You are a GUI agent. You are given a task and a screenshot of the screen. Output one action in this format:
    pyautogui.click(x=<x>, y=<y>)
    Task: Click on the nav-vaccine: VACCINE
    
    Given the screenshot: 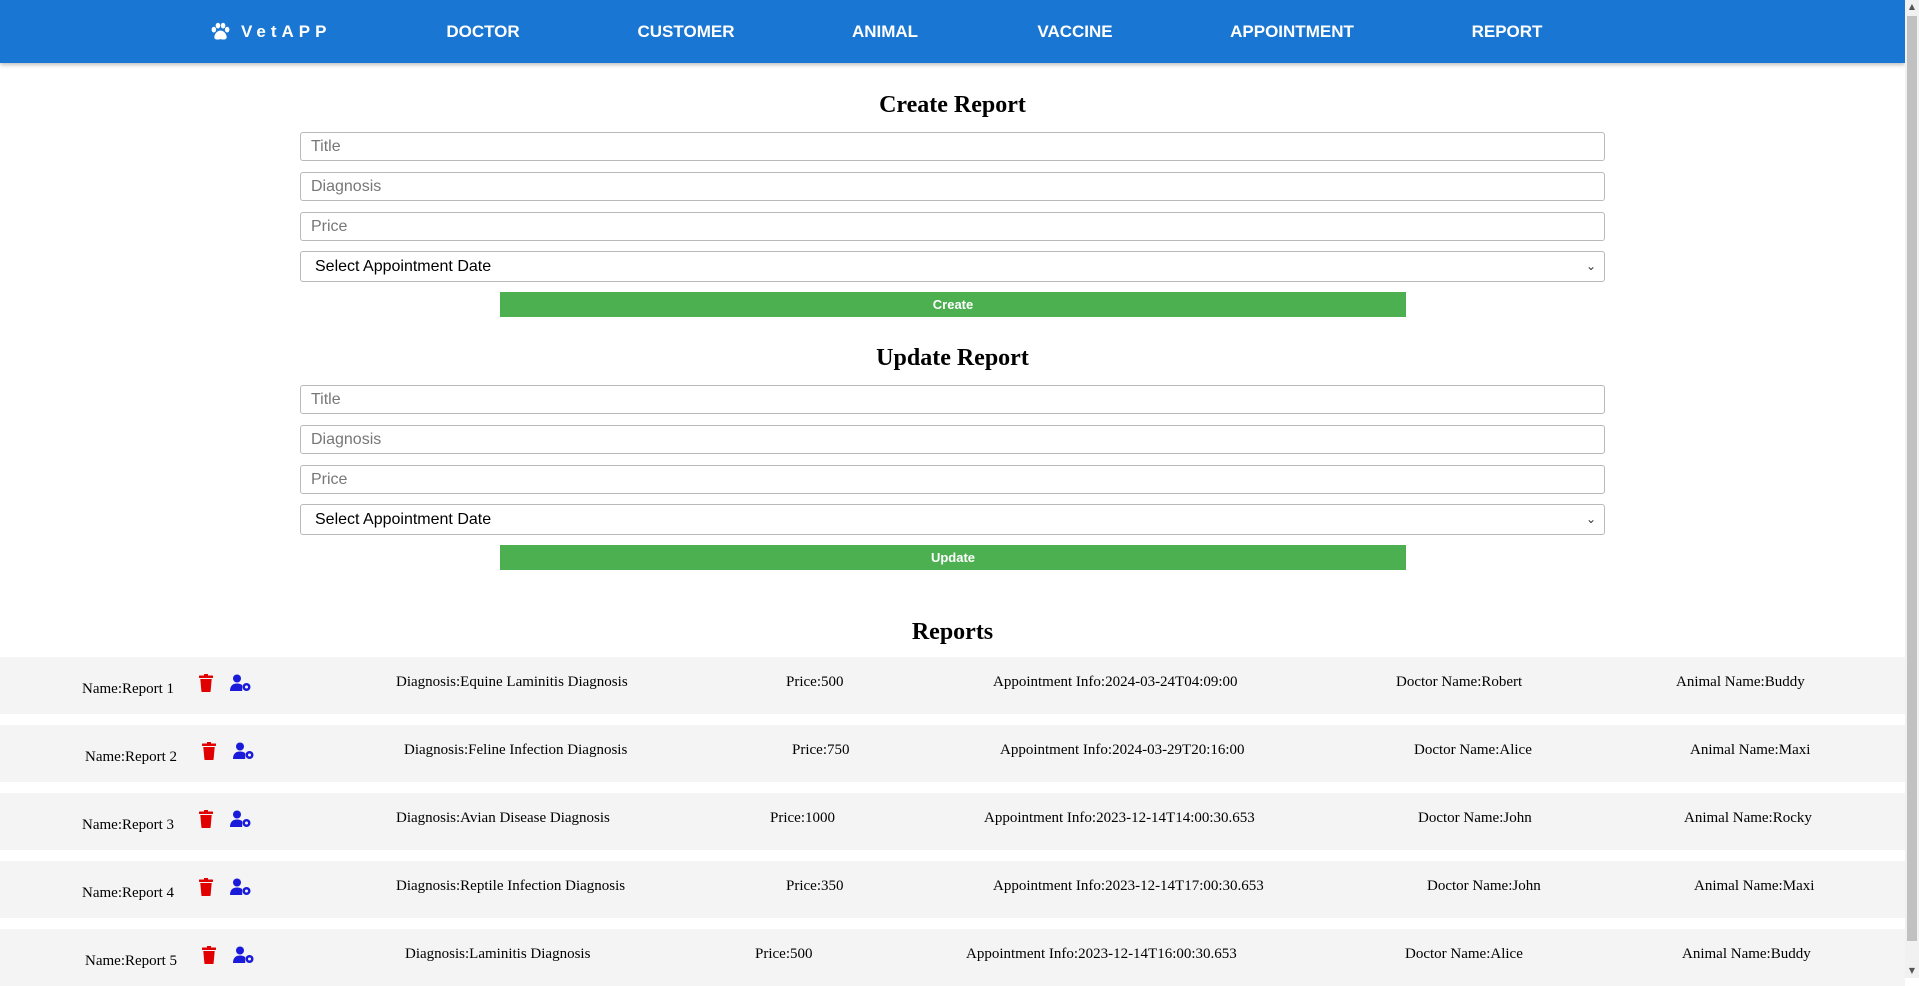 What is the action you would take?
    pyautogui.click(x=1074, y=31)
    